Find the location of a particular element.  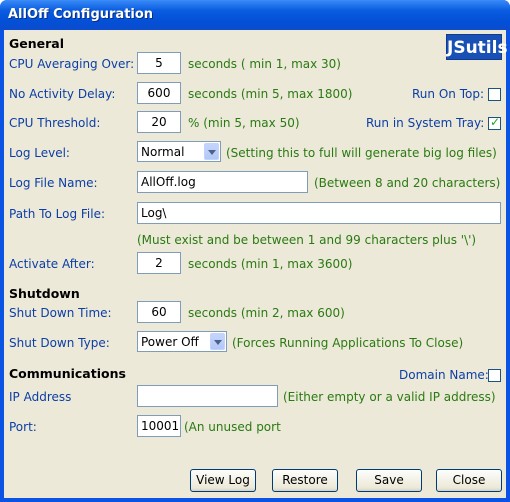

shutdown-type-label: Shut Down Type: is located at coordinates (59, 343).